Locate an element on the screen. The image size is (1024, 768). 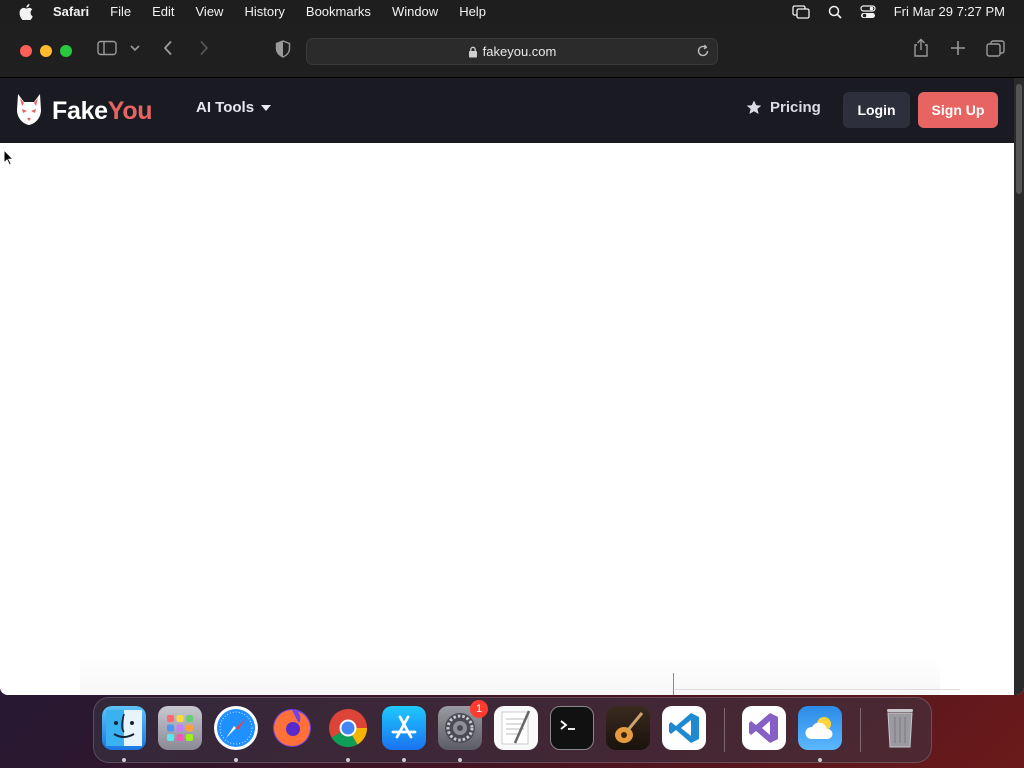
menu-history: History is located at coordinates (264, 11).